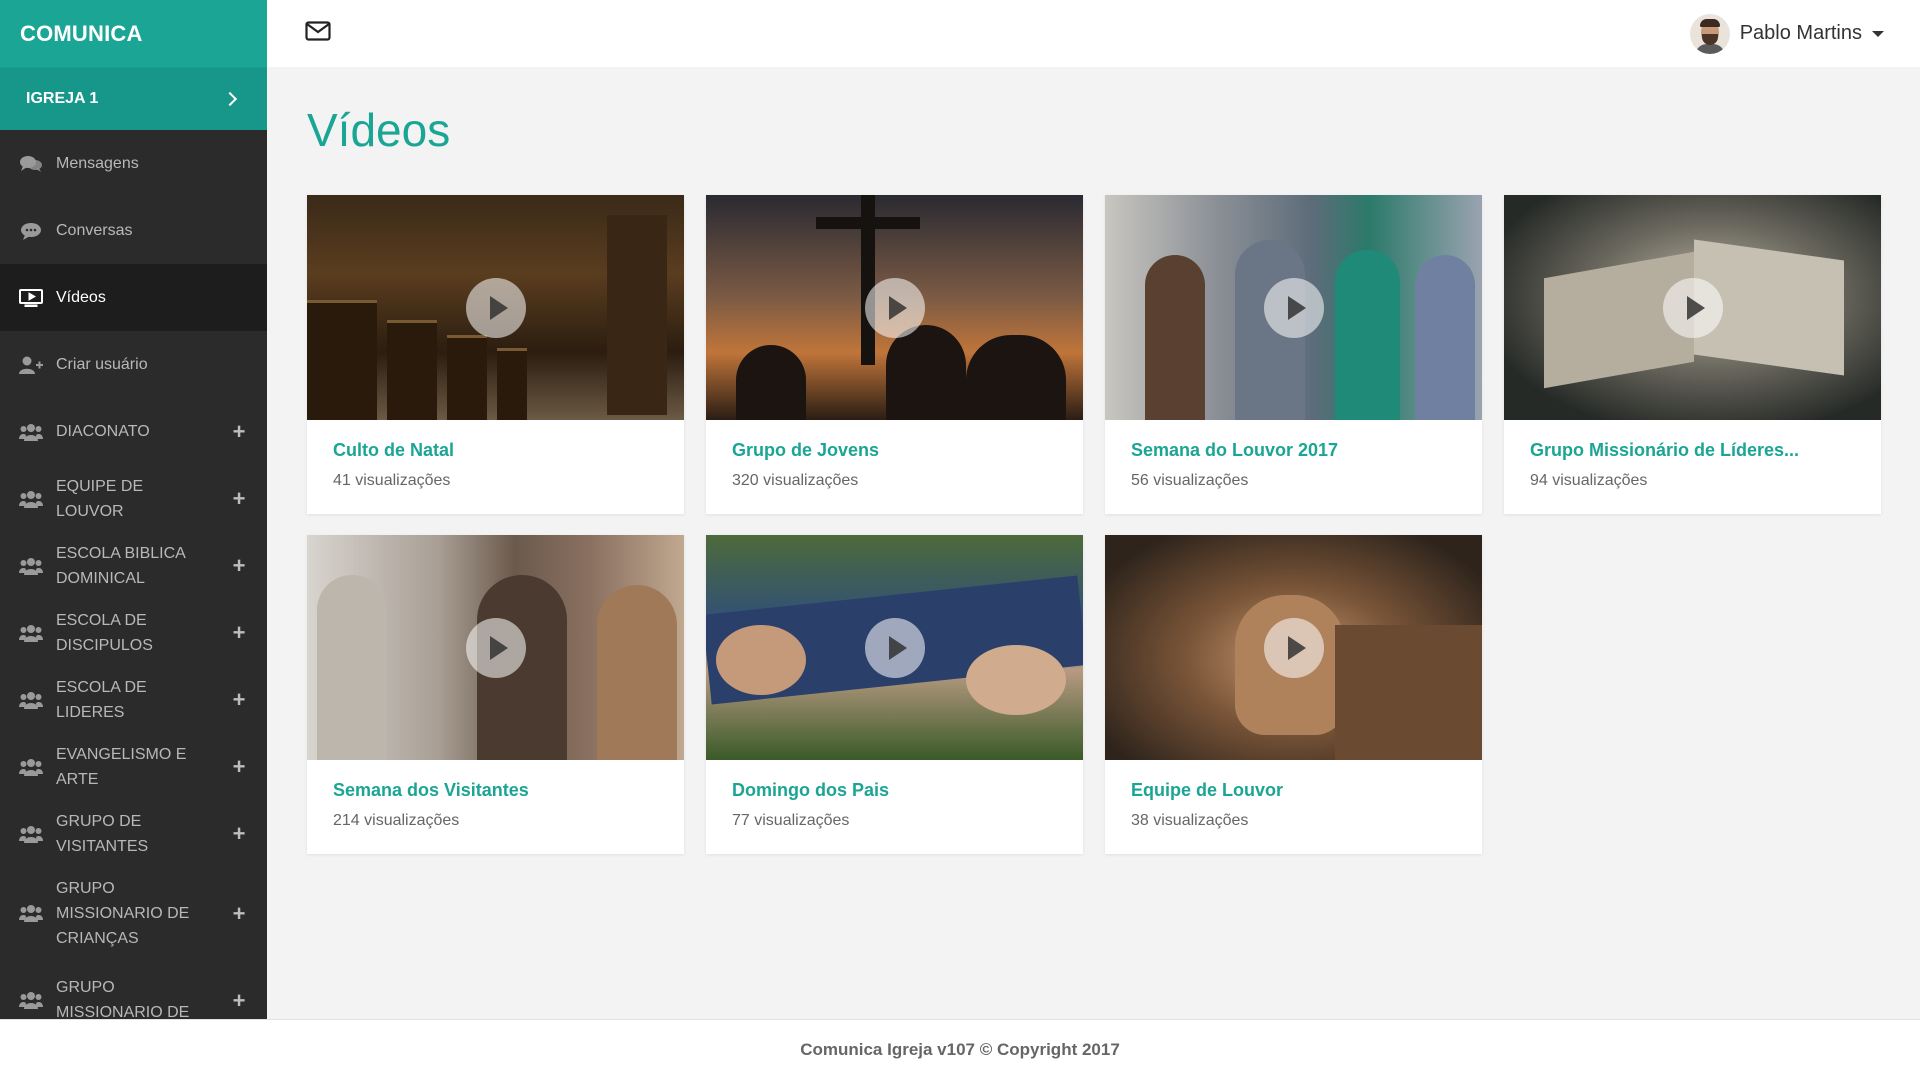 The image size is (1920, 1080). I want to click on sidebar-item-label: Conversas, so click(94, 230).